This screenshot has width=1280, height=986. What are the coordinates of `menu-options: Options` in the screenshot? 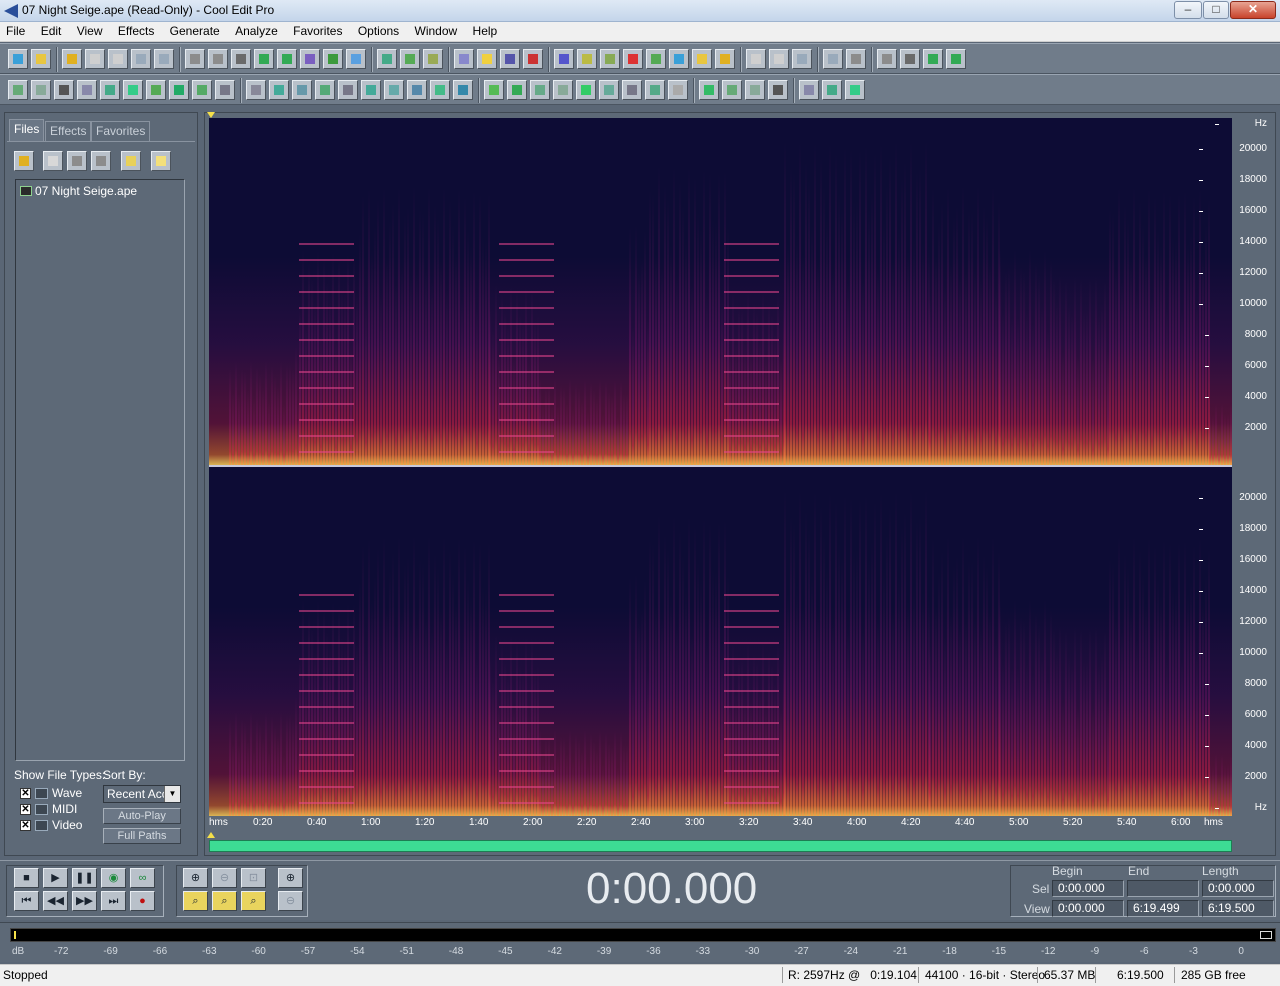 It's located at (378, 32).